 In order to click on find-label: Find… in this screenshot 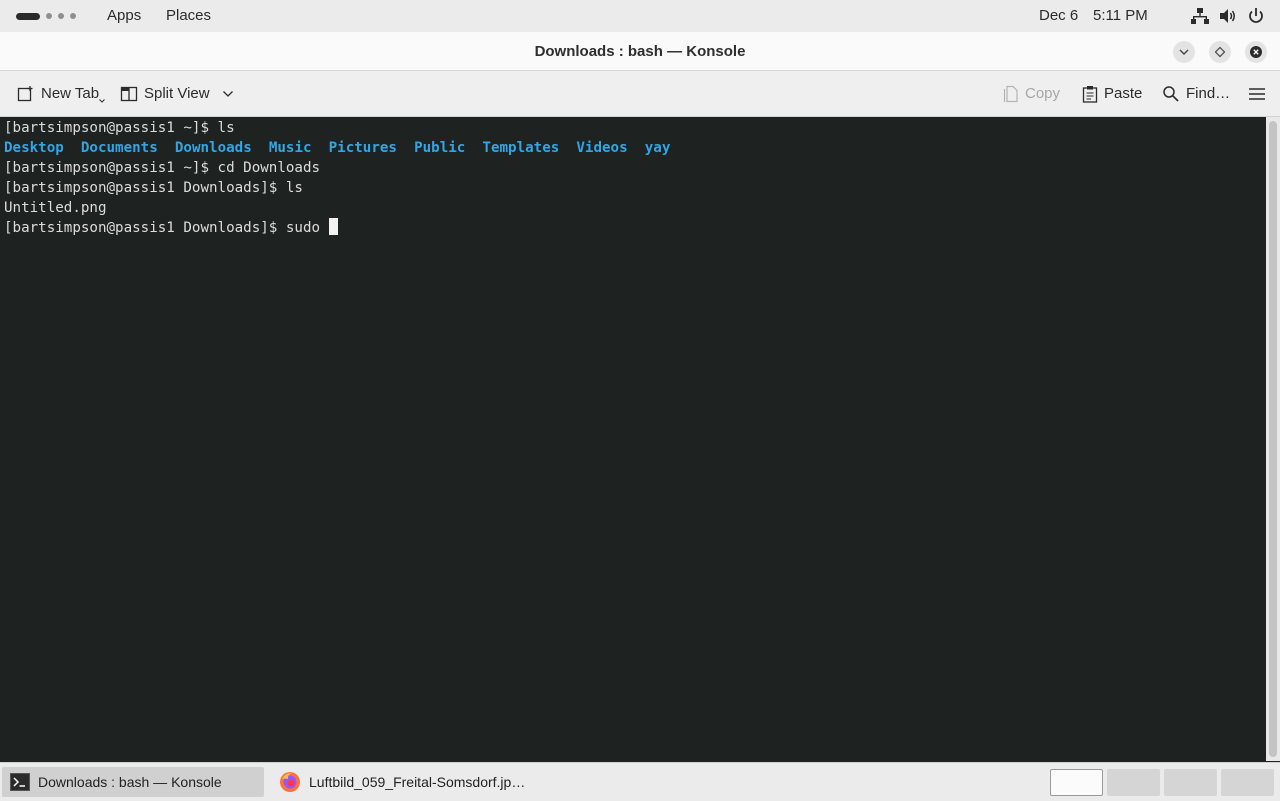, I will do `click(1208, 93)`.